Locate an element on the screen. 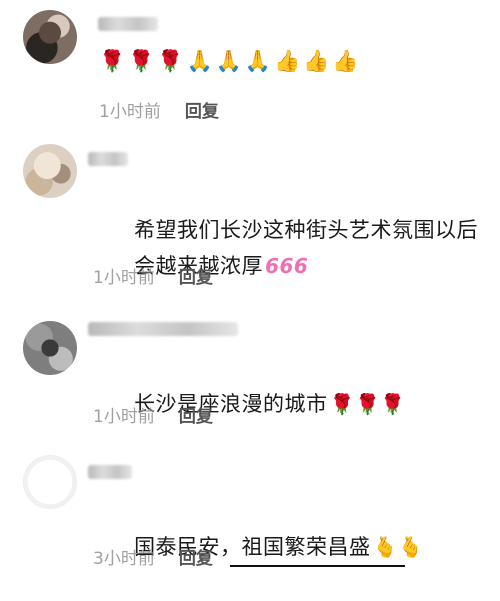 This screenshot has width=500, height=601. comment-text: 🌹 🌹 🌹 🙏 🙏 🙏 👍 👍 👍 is located at coordinates (228, 61).